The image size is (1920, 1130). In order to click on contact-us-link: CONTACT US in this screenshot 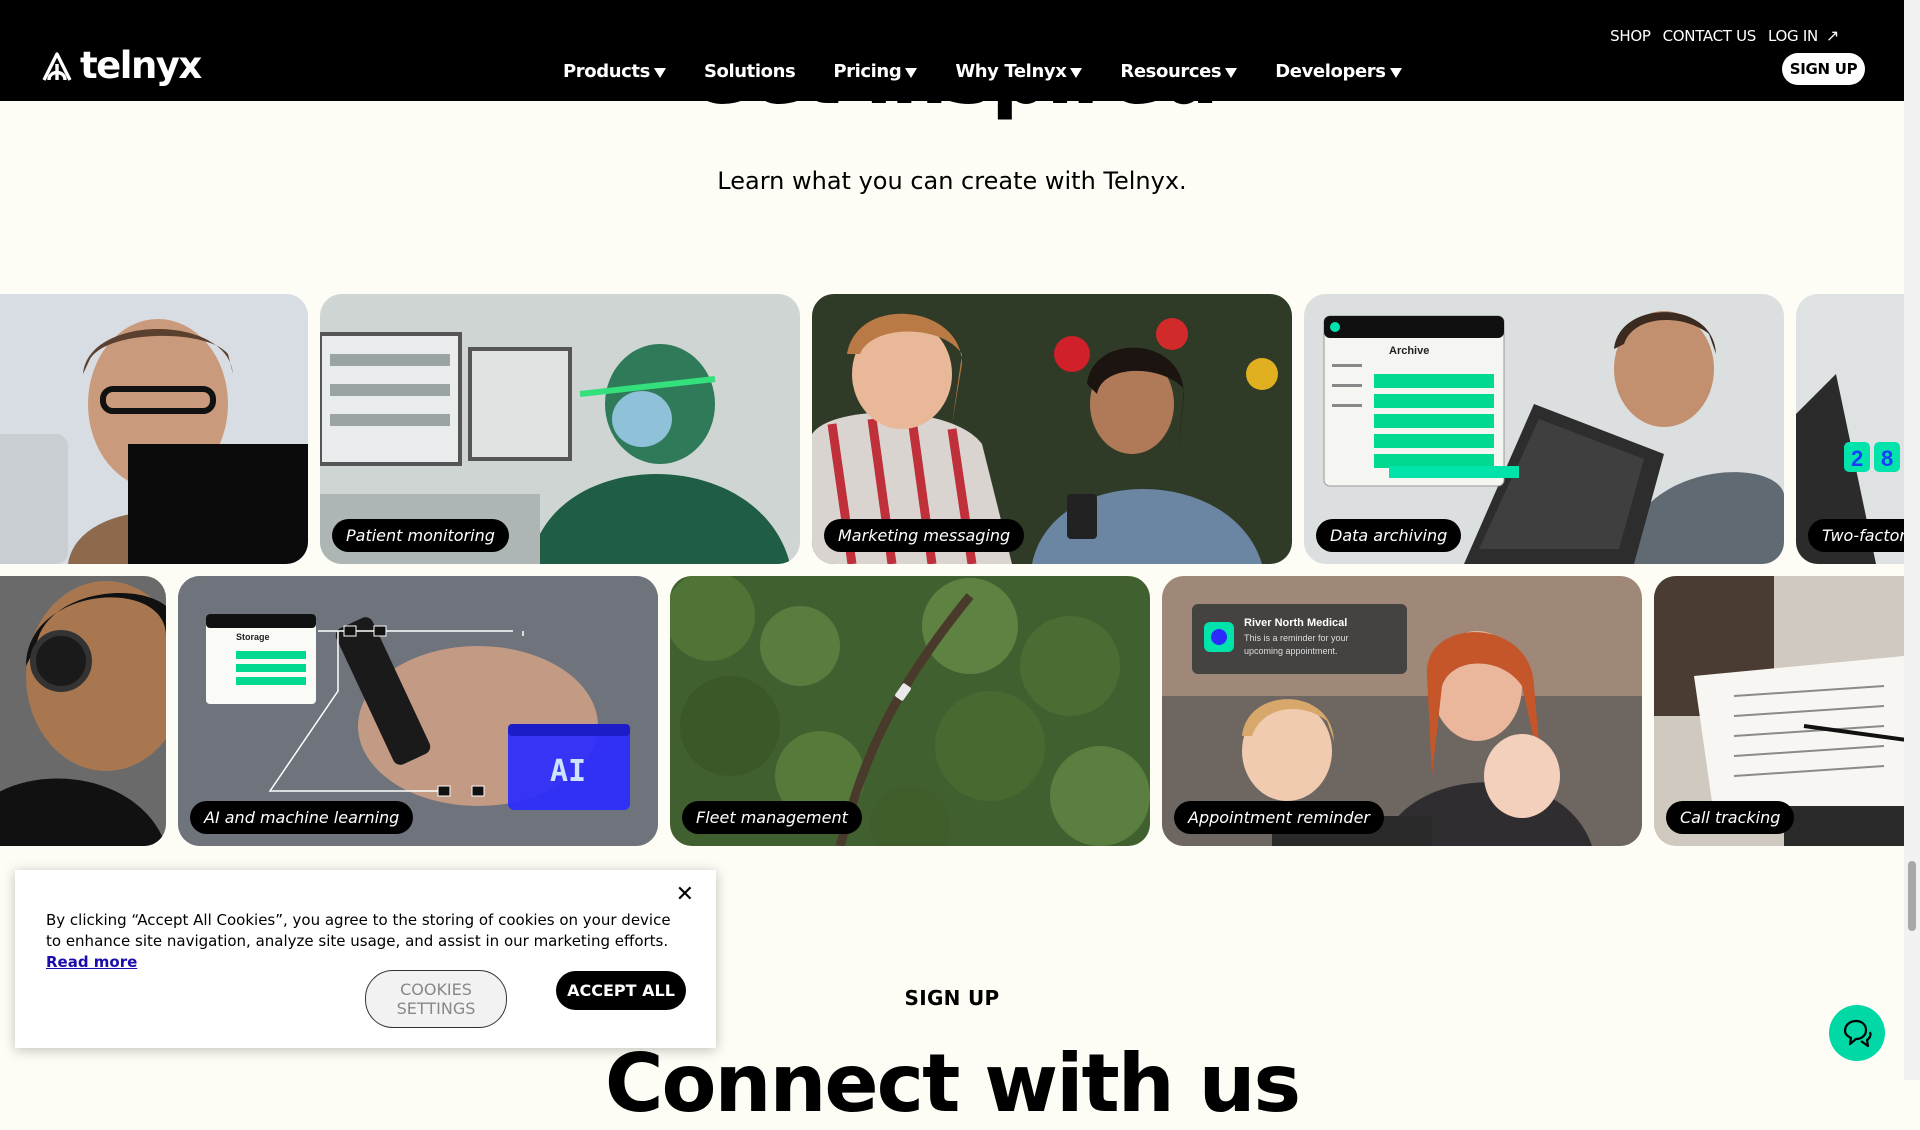, I will do `click(1710, 36)`.